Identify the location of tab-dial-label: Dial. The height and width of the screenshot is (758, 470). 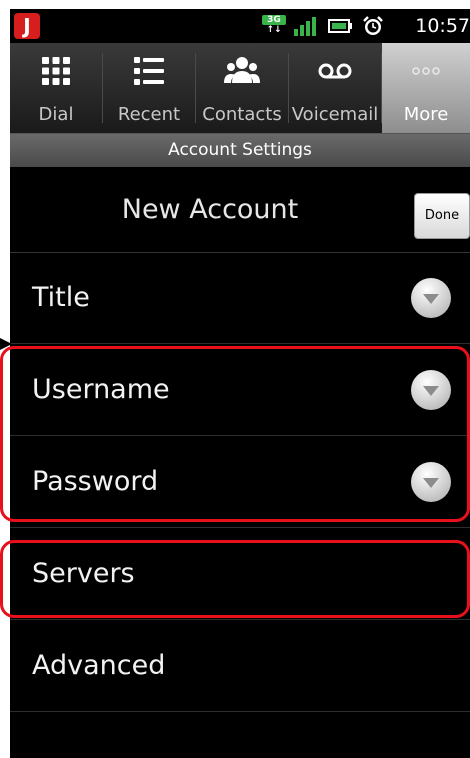
(56, 114).